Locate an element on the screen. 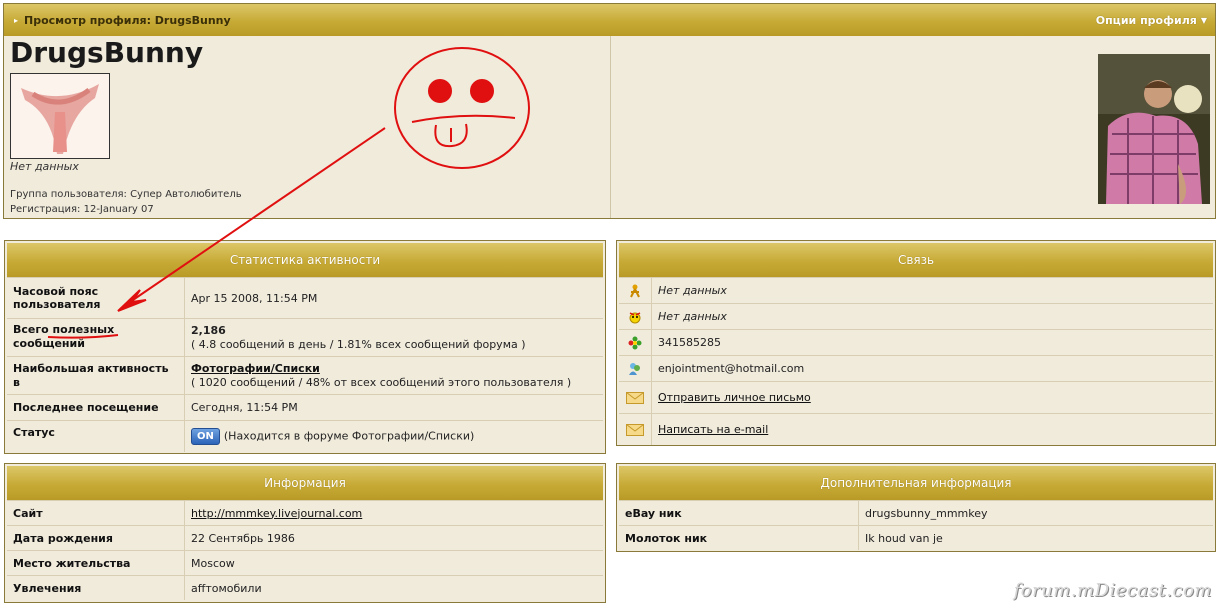 The height and width of the screenshot is (605, 1220). aim-value: Нет данных is located at coordinates (692, 290).